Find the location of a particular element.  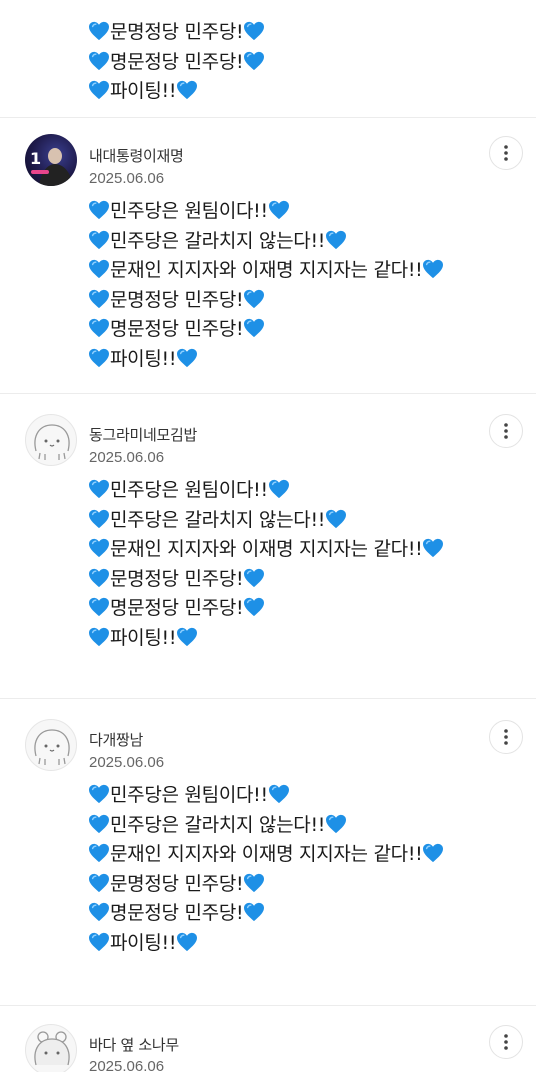

partially-visible-line is located at coordinates (268, 9).